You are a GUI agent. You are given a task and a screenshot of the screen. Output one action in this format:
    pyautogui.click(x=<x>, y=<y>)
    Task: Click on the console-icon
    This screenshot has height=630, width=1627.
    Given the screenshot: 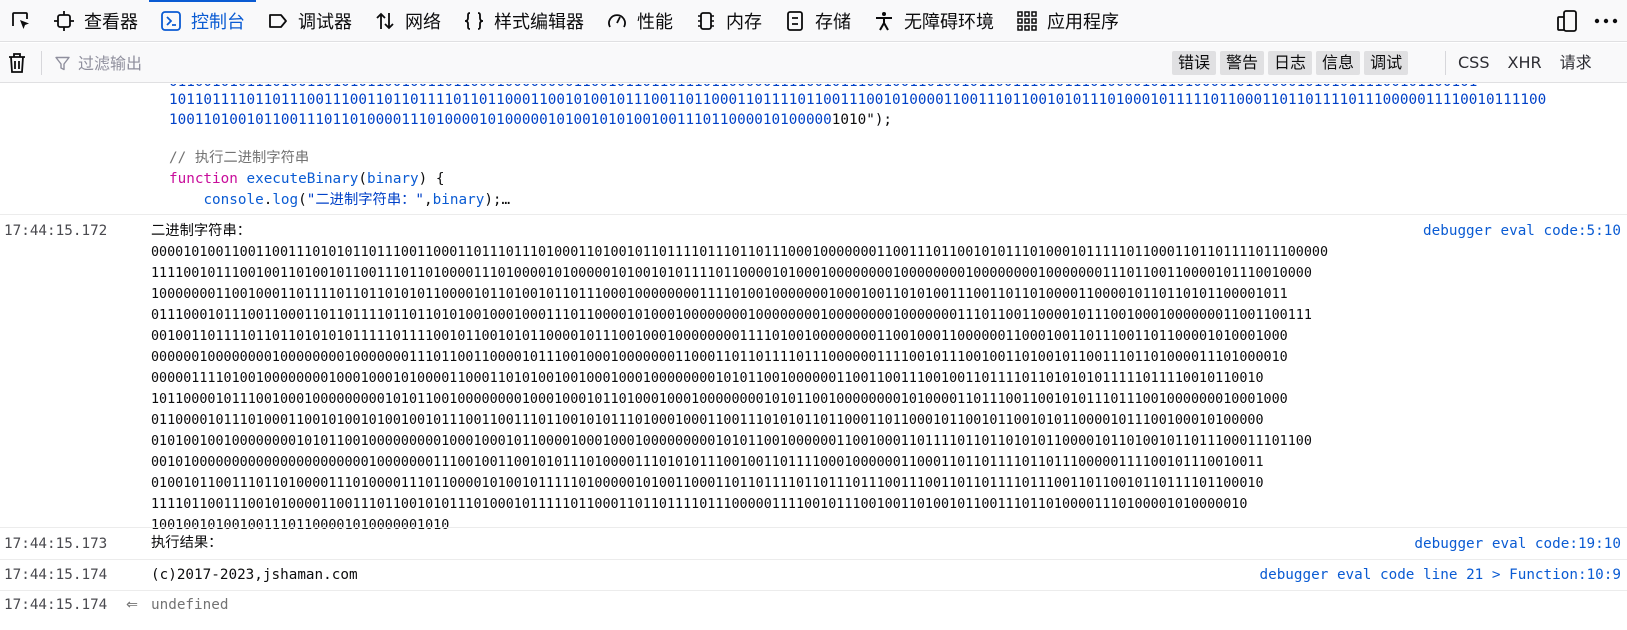 What is the action you would take?
    pyautogui.click(x=171, y=21)
    